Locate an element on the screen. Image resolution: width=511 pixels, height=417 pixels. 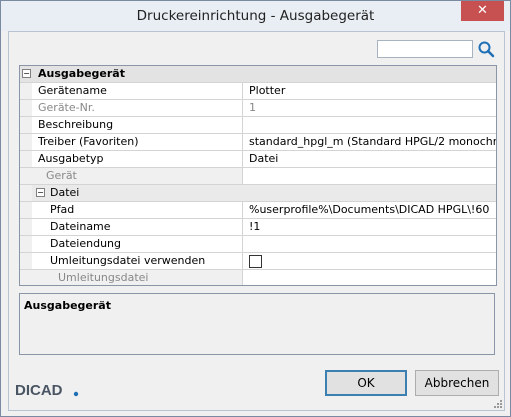
property-key: Beschreibung is located at coordinates (76, 124).